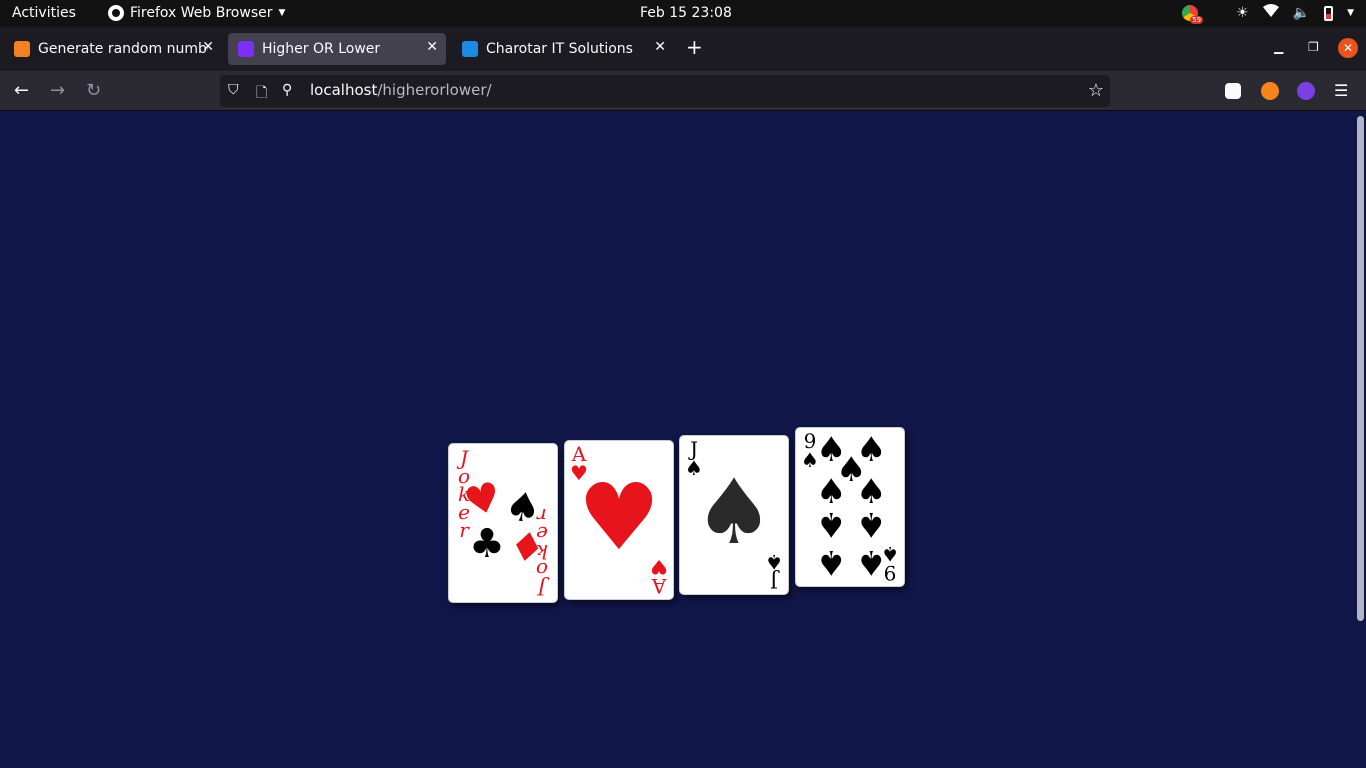 Image resolution: width=1366 pixels, height=768 pixels. Describe the element at coordinates (1348, 48) in the screenshot. I see `close-window-button: ✕` at that location.